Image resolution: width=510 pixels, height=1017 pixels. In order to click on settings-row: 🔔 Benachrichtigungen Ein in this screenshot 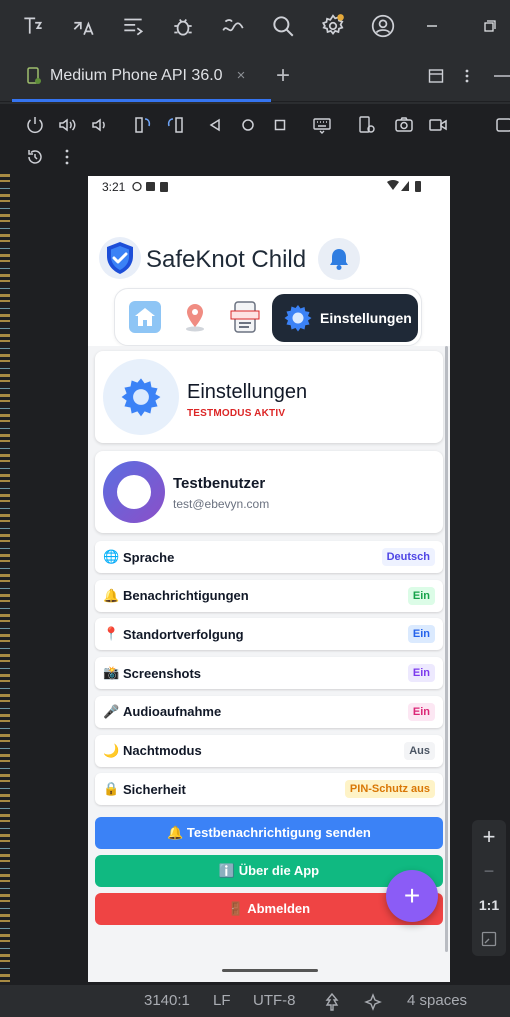, I will do `click(269, 595)`.